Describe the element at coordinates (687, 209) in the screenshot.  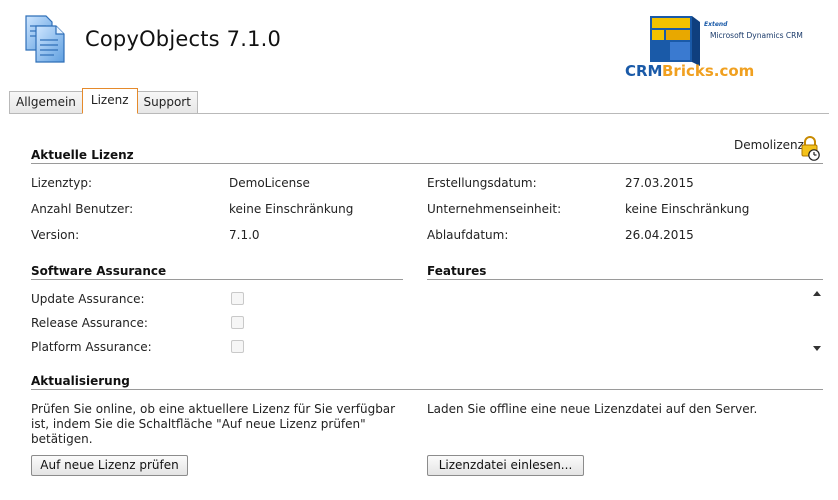
I see `value-business-unit: keine Einschränkung` at that location.